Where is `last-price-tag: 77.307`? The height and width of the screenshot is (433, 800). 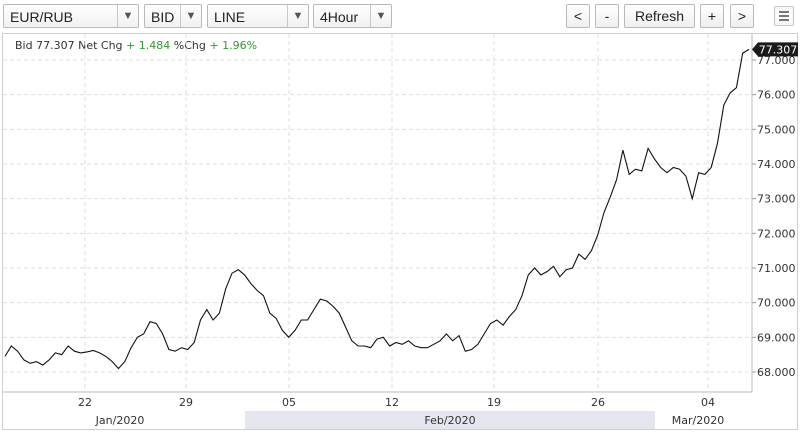
last-price-tag: 77.307 is located at coordinates (775, 49).